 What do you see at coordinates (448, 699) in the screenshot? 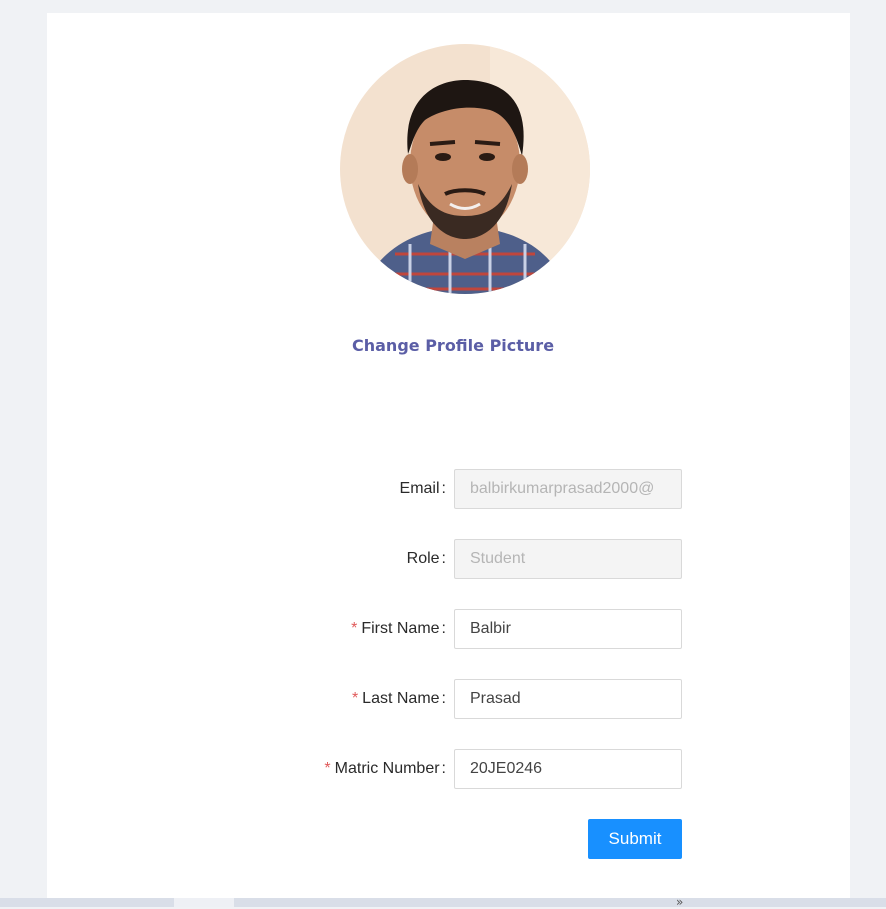
I see `last-name-row: * Last Name:` at bounding box center [448, 699].